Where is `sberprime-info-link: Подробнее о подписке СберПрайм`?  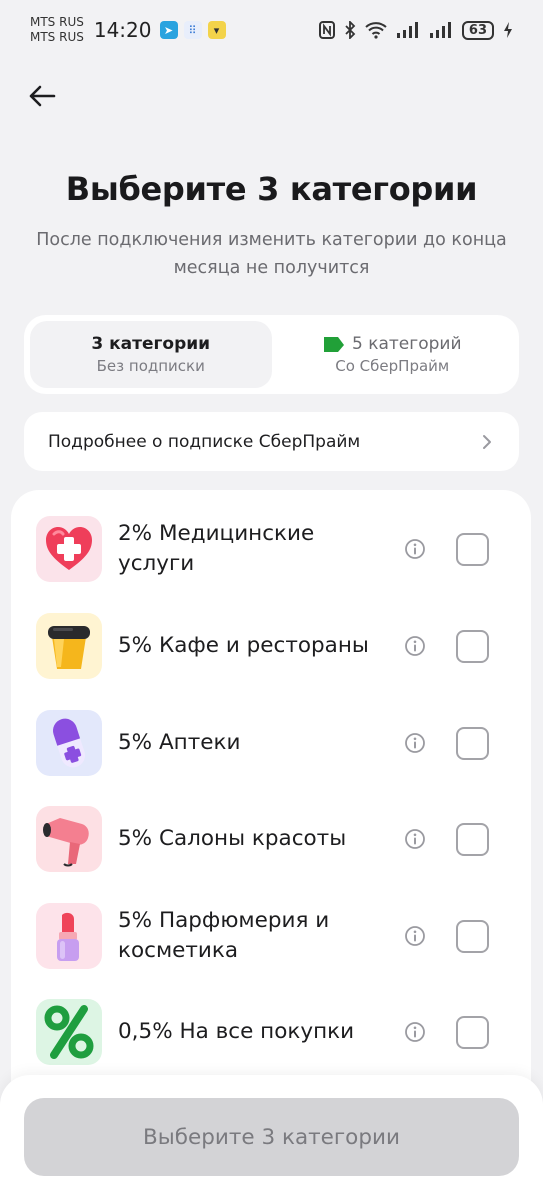
sberprime-info-link: Подробнее о подписке СберПрайм is located at coordinates (271, 441).